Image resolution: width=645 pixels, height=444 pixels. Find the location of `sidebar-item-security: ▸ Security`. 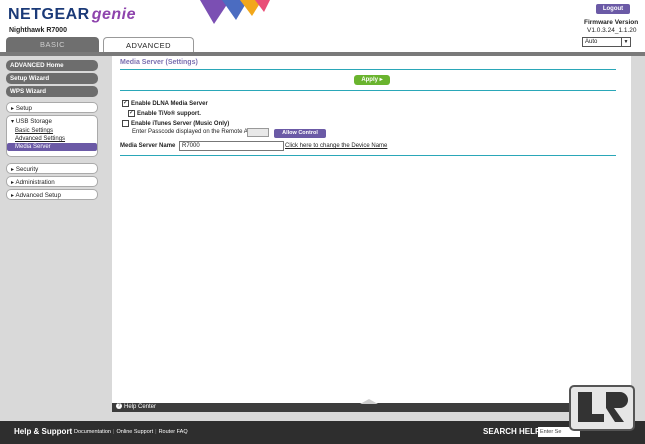

sidebar-item-security: ▸ Security is located at coordinates (52, 168).